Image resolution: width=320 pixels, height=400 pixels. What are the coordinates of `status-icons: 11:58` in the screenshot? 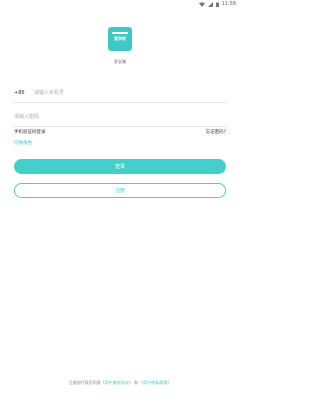 It's located at (217, 4).